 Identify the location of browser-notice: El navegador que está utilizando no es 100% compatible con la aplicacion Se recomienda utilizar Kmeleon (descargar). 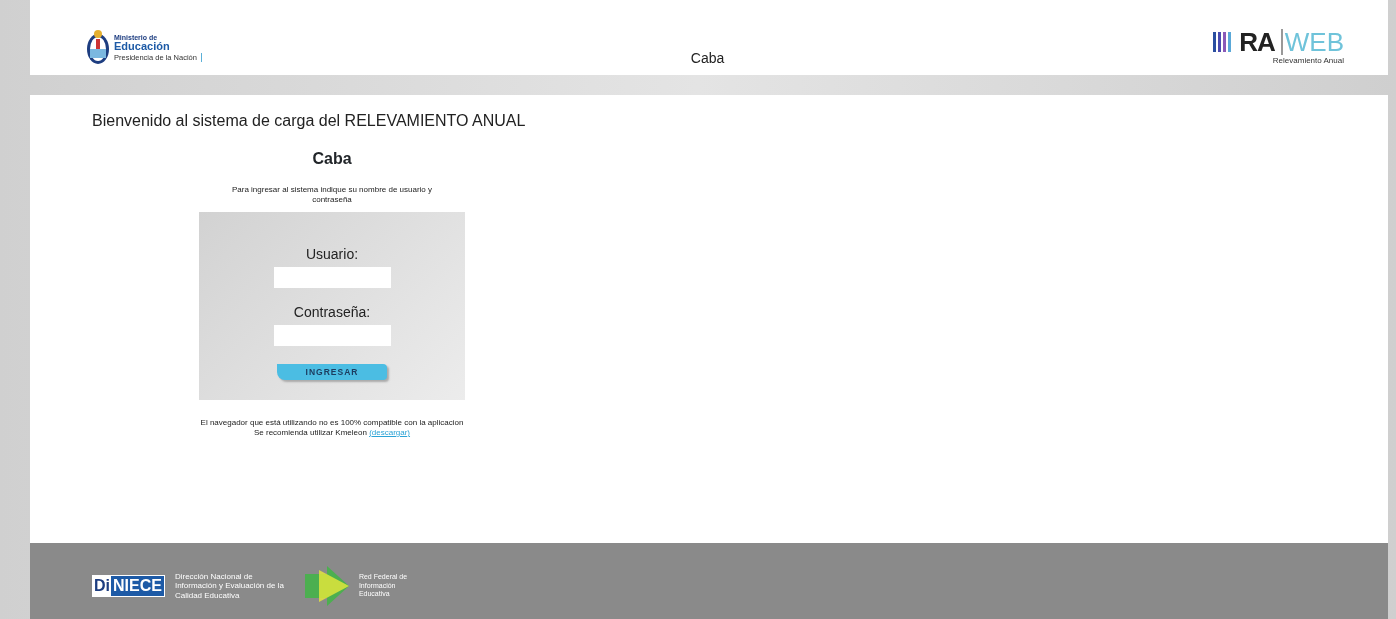
(332, 428).